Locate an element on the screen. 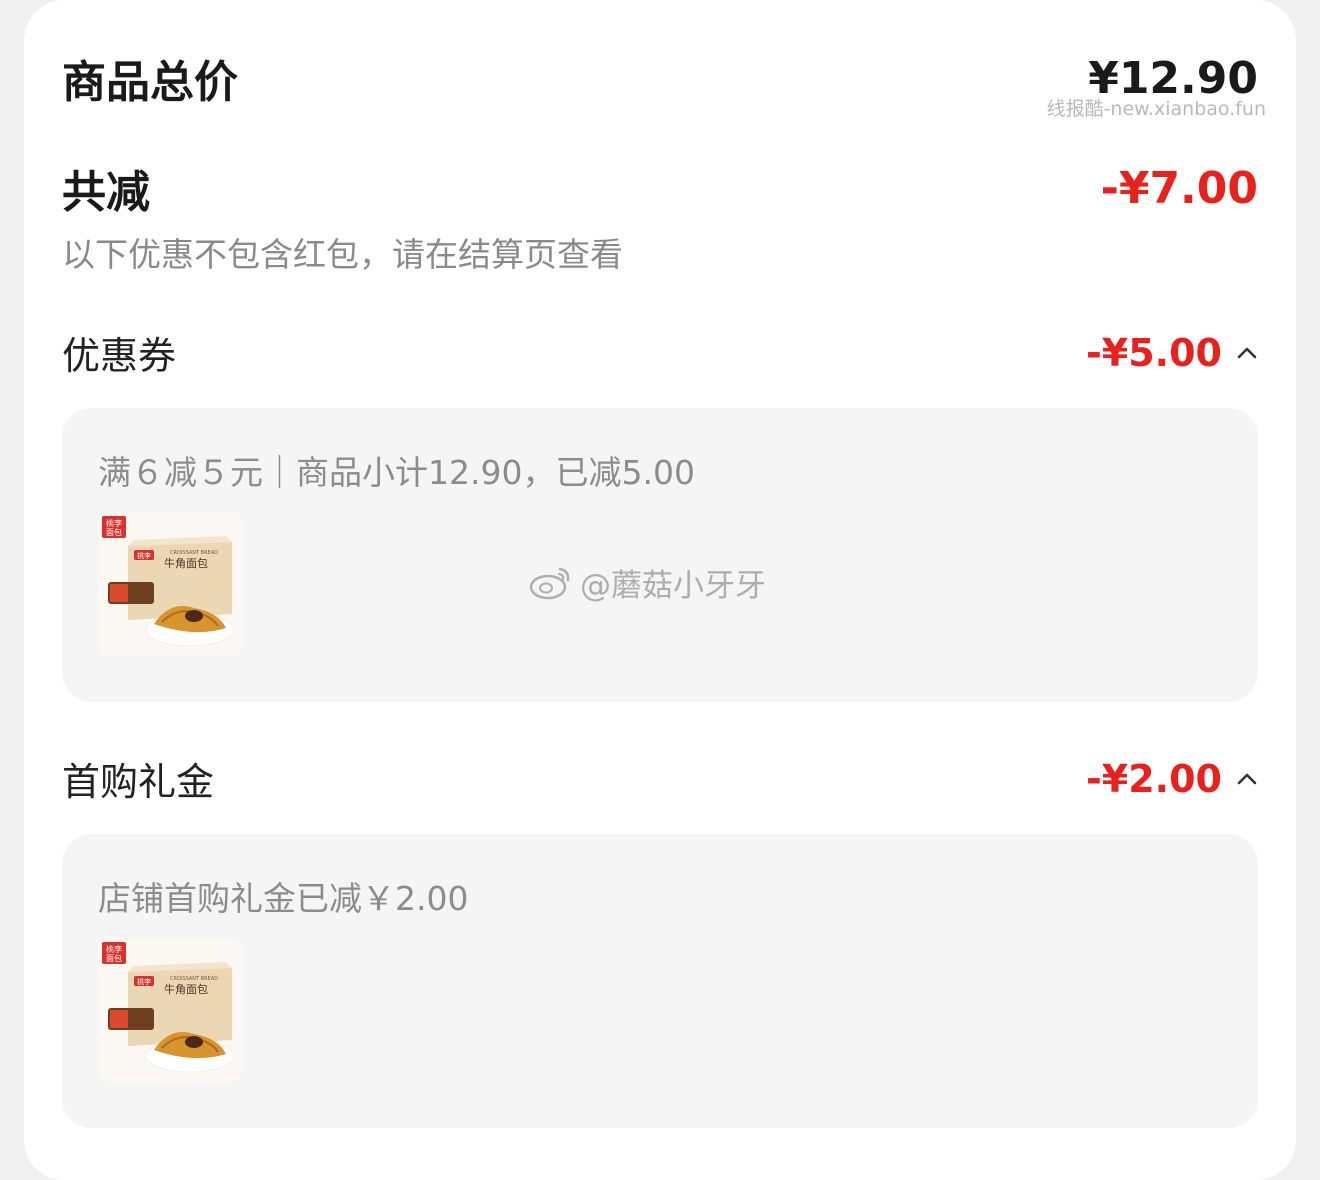 The image size is (1320, 1180). first-purchase-value: -¥2.00 is located at coordinates (1154, 778).